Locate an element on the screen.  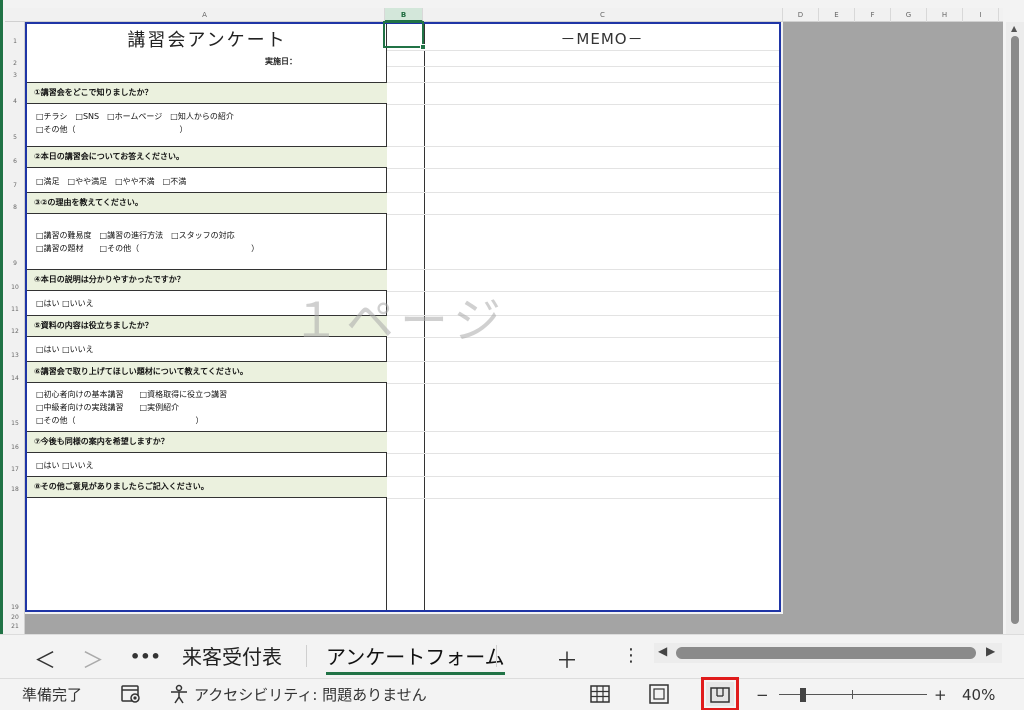
row-header: 21 is located at coordinates (15, 626).